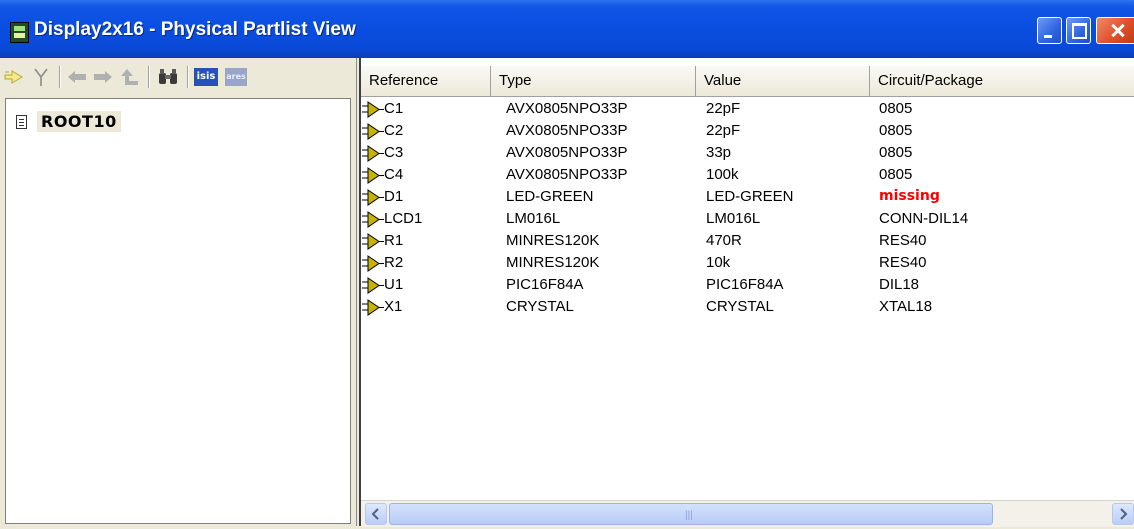 The height and width of the screenshot is (529, 1134). Describe the element at coordinates (533, 218) in the screenshot. I see `cell-type: LM016L` at that location.